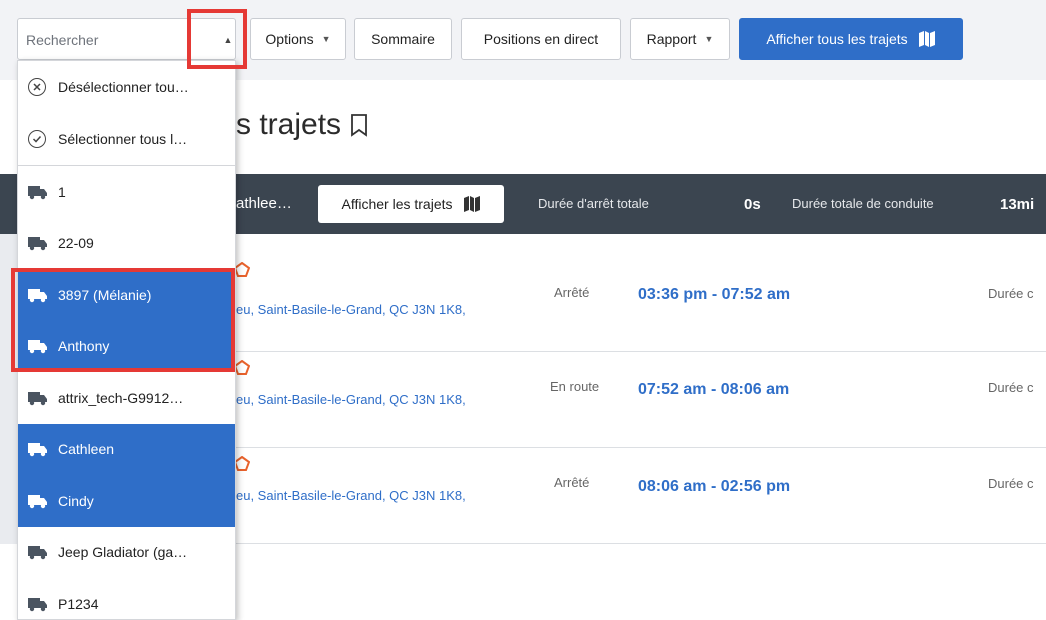 The image size is (1046, 620). I want to click on vehicle-option: 1, so click(126, 192).